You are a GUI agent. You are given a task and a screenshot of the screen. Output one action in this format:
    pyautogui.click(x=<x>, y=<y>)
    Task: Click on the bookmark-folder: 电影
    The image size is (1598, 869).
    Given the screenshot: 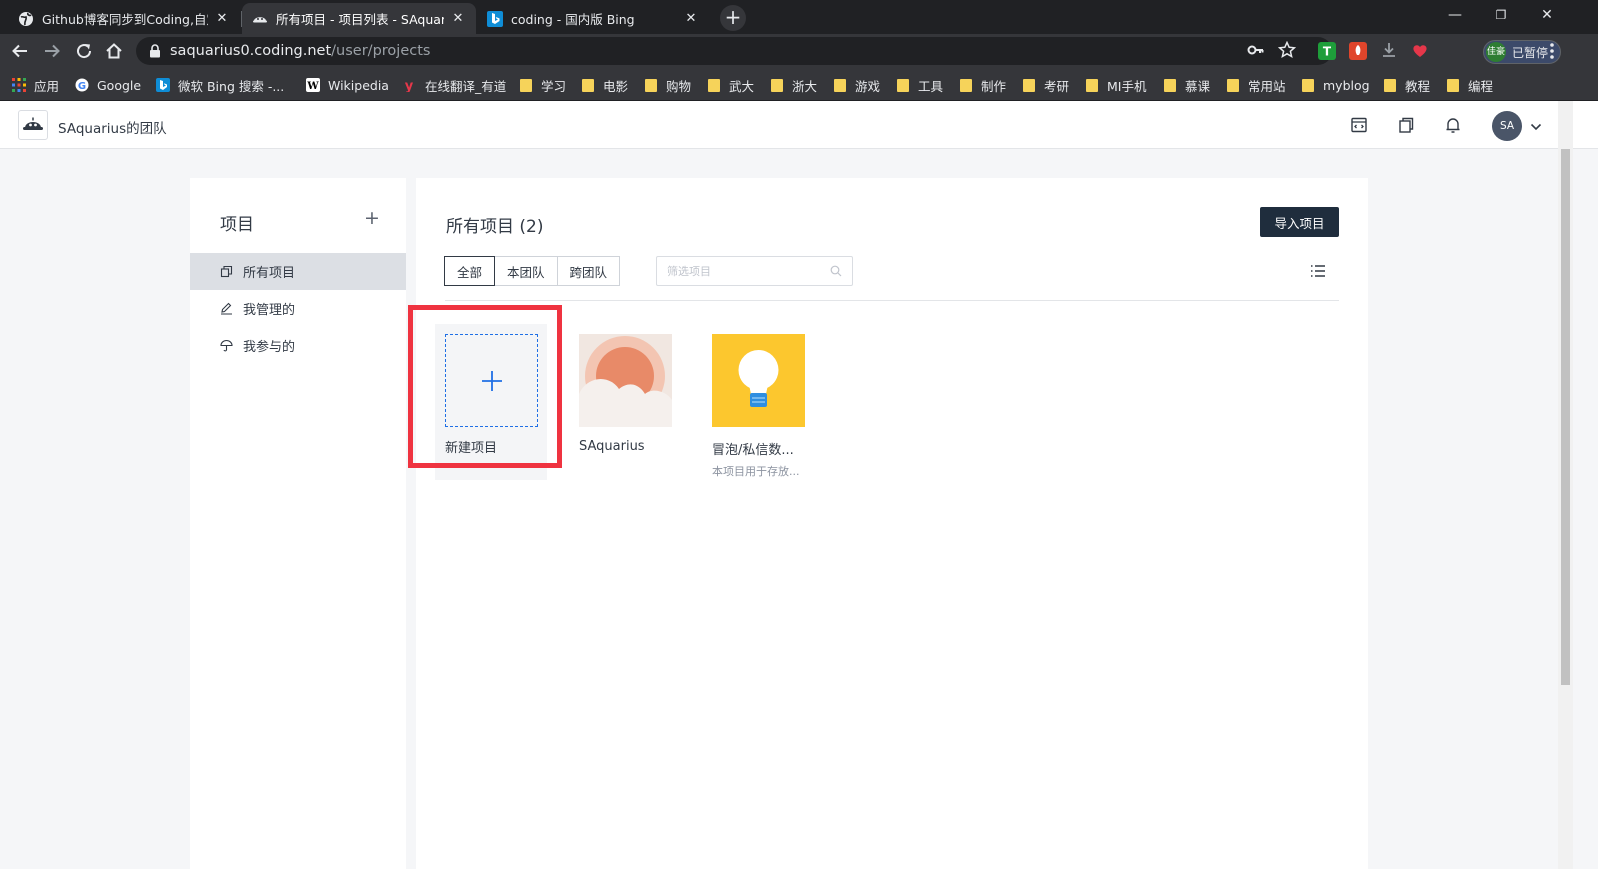 What is the action you would take?
    pyautogui.click(x=605, y=85)
    